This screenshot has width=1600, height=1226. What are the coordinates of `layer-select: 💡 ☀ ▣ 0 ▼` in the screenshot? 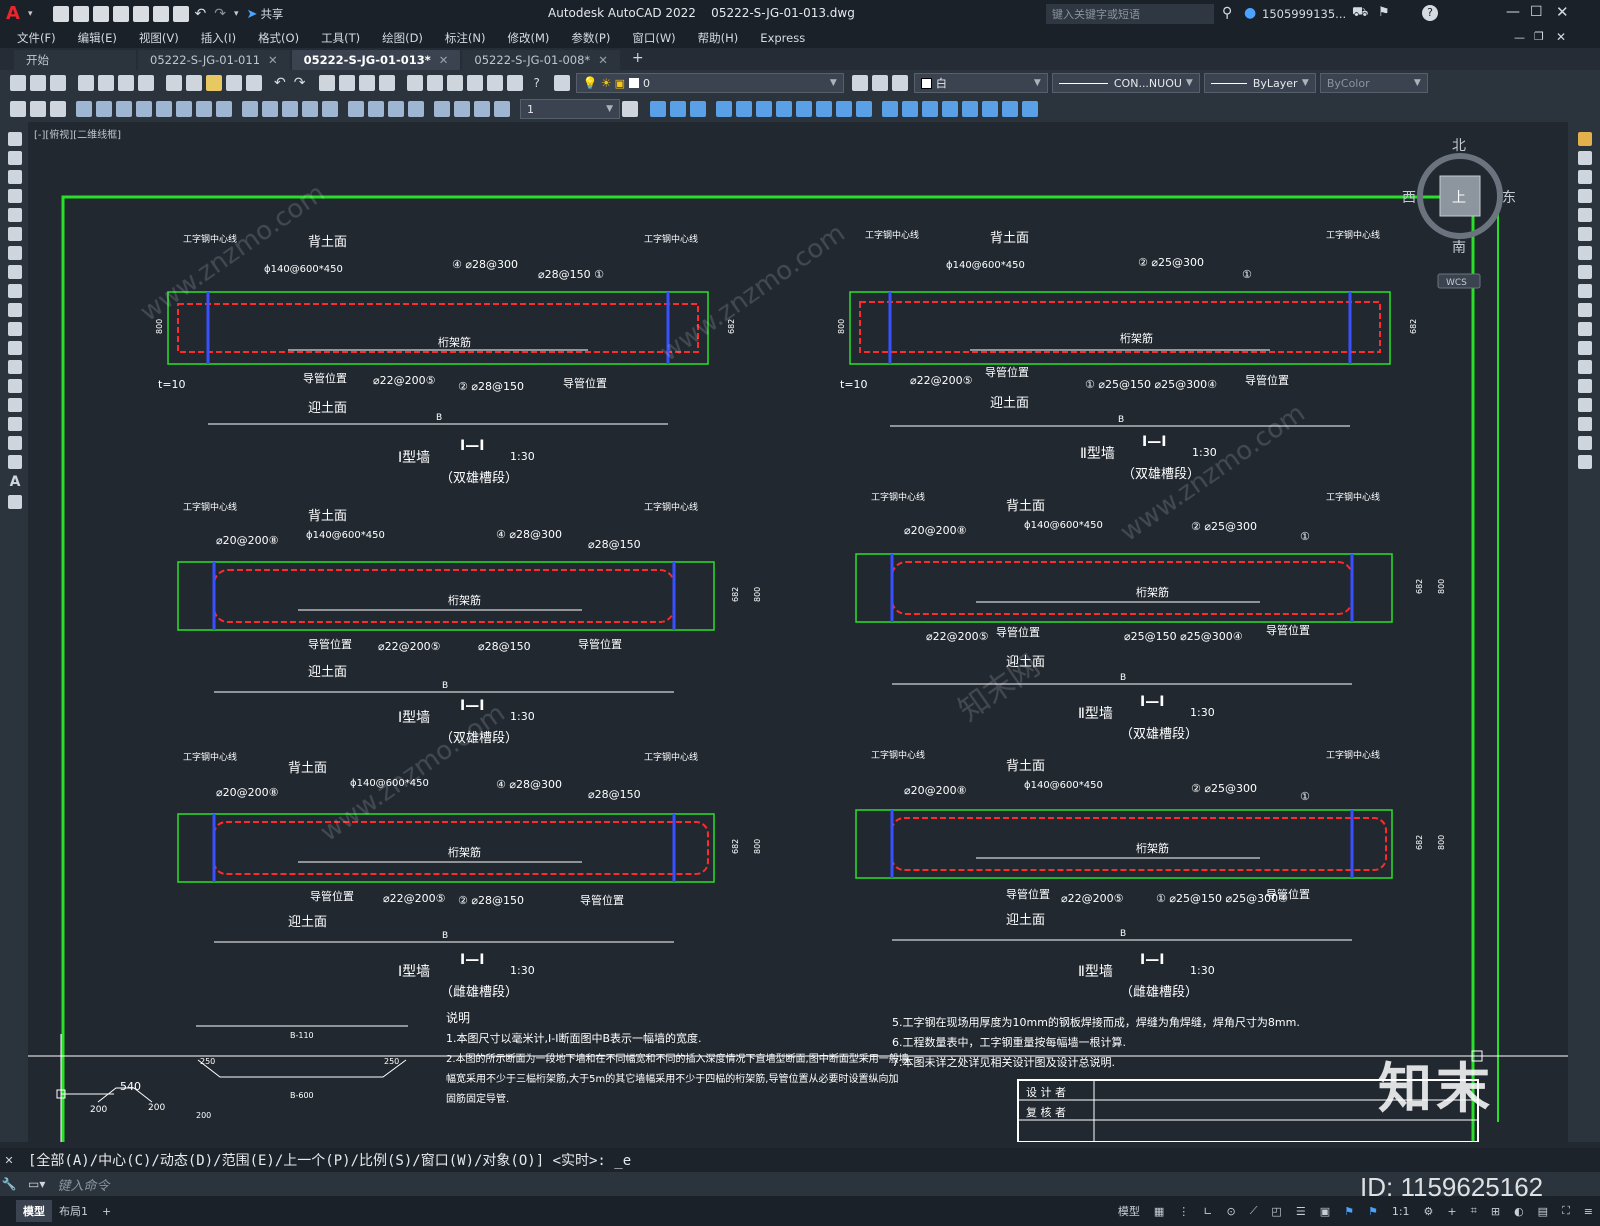 It's located at (709, 83).